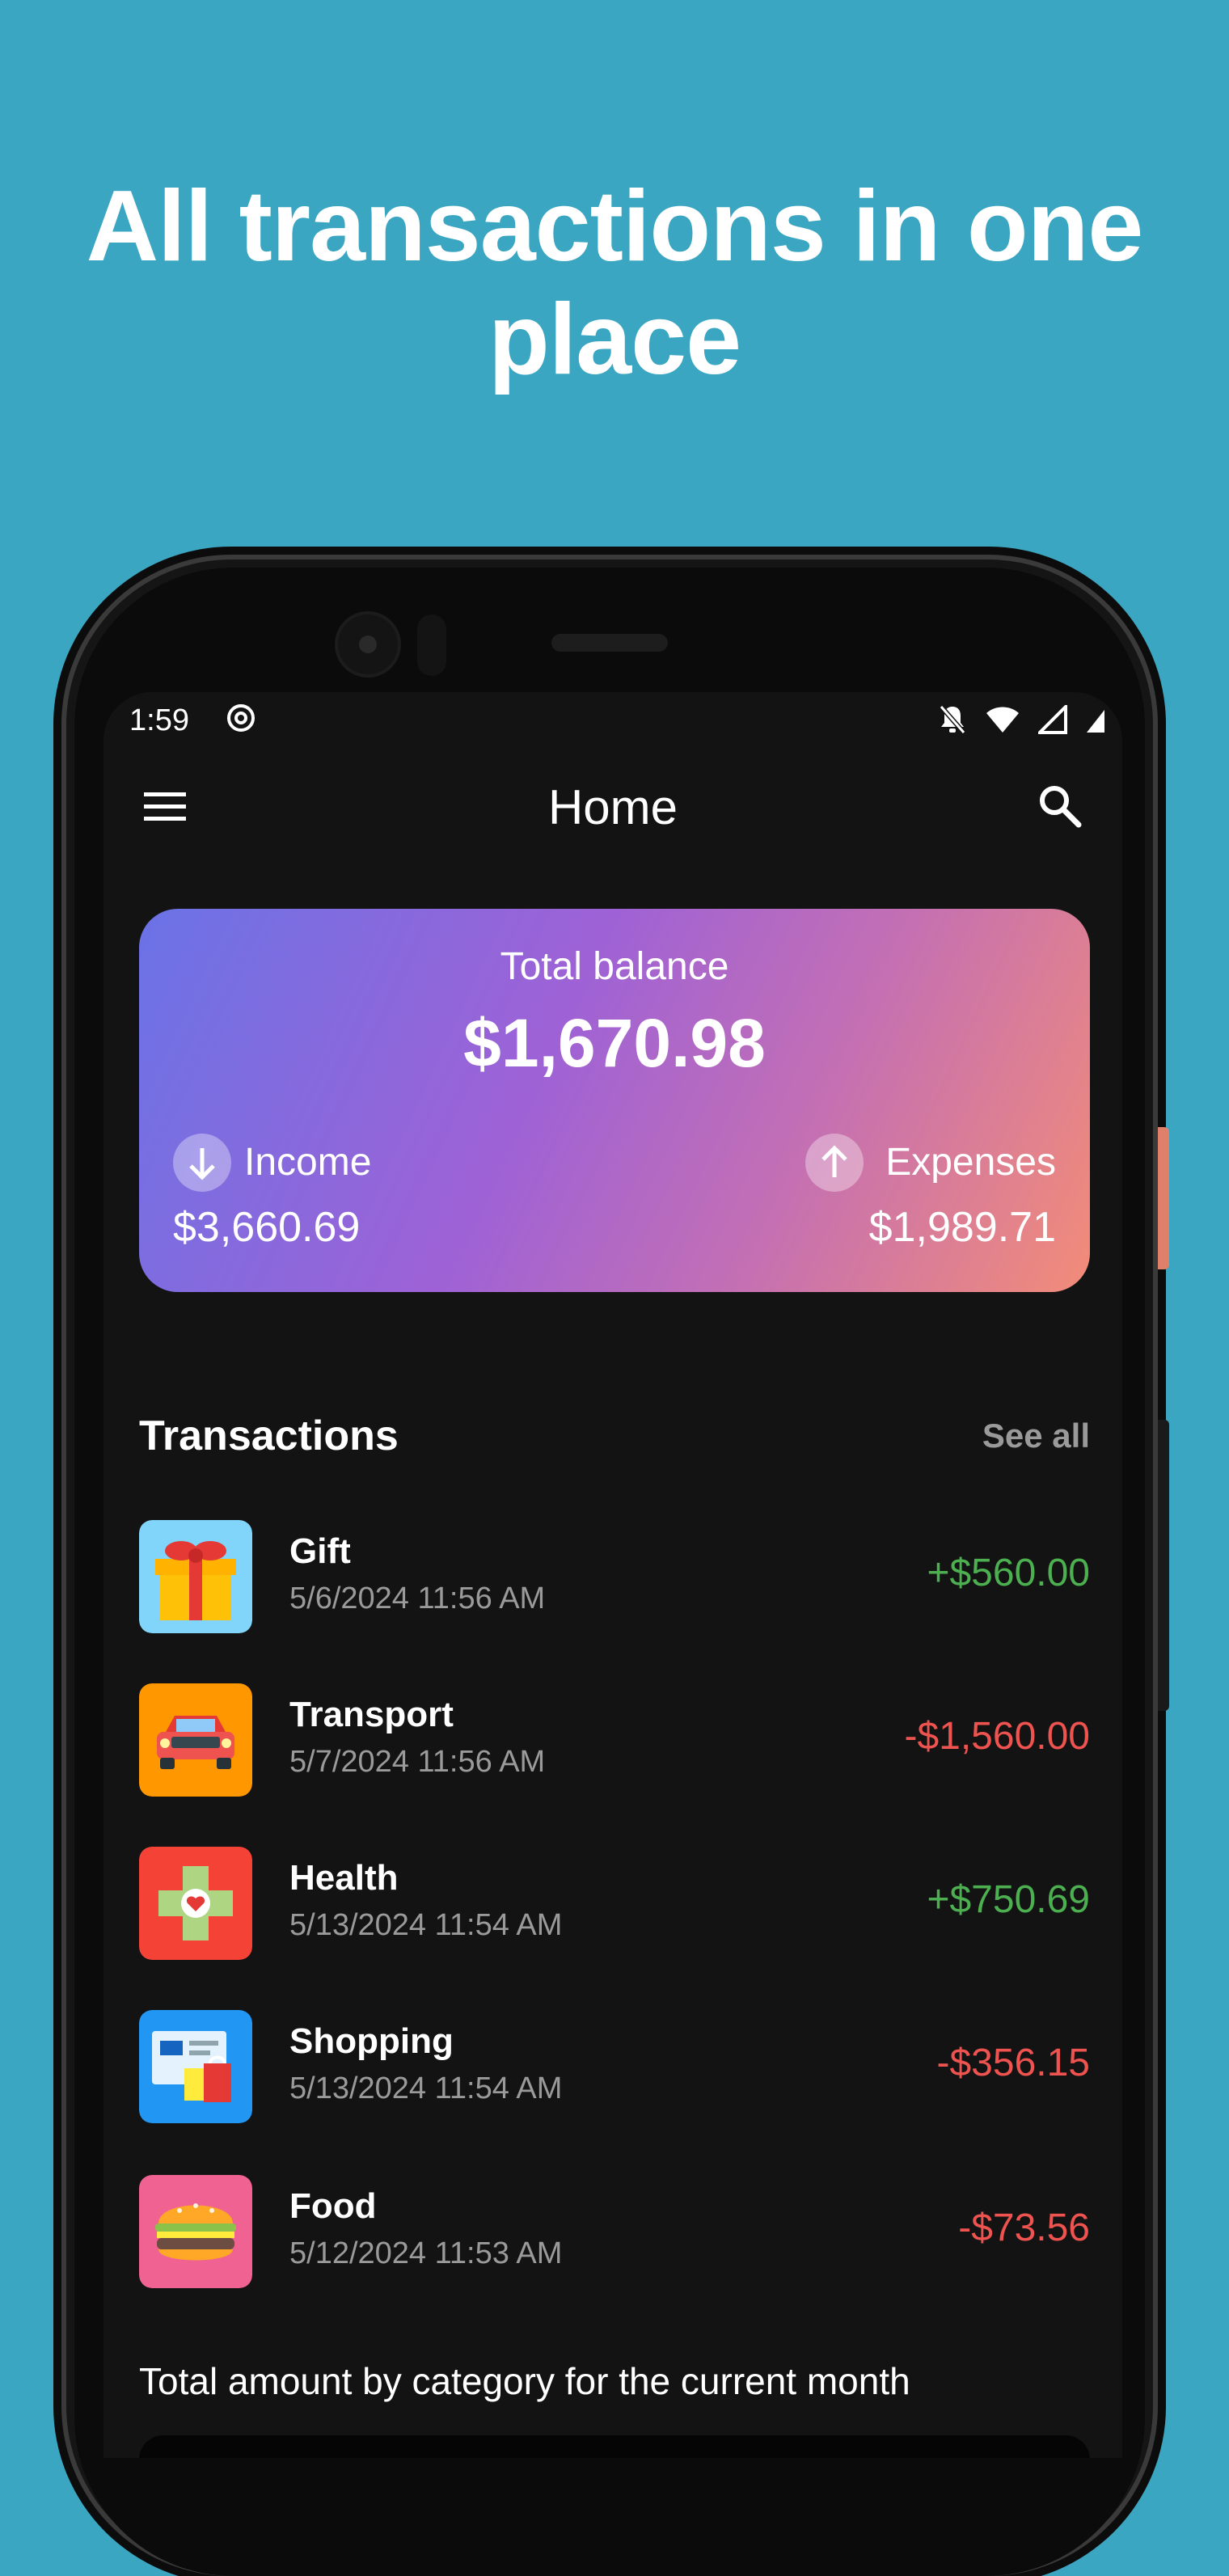 This screenshot has width=1229, height=2576. What do you see at coordinates (417, 1762) in the screenshot?
I see `transaction-date: 5/7/2024 11:56 AM` at bounding box center [417, 1762].